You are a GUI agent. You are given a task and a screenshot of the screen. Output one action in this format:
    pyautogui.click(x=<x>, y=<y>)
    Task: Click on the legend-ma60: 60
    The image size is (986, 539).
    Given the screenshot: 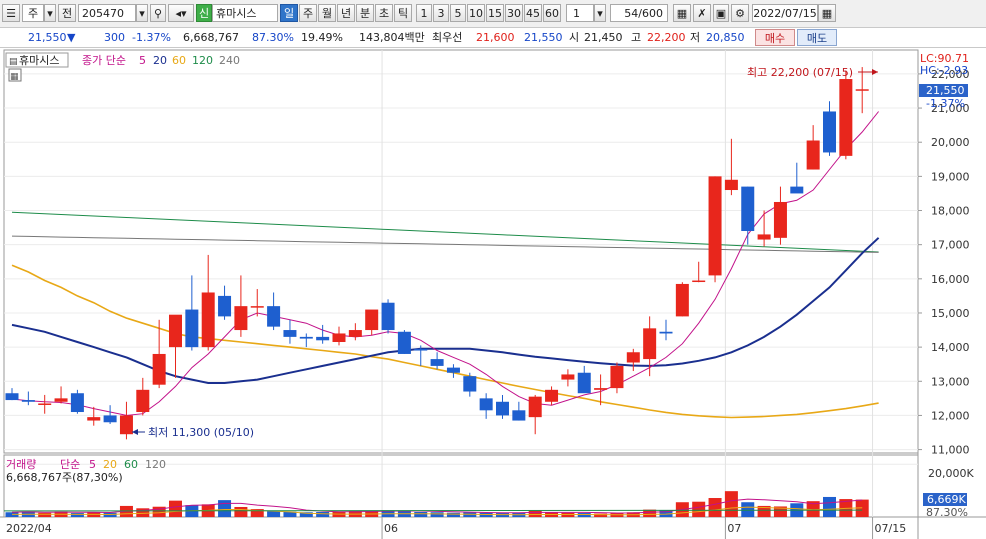 What is the action you would take?
    pyautogui.click(x=179, y=60)
    